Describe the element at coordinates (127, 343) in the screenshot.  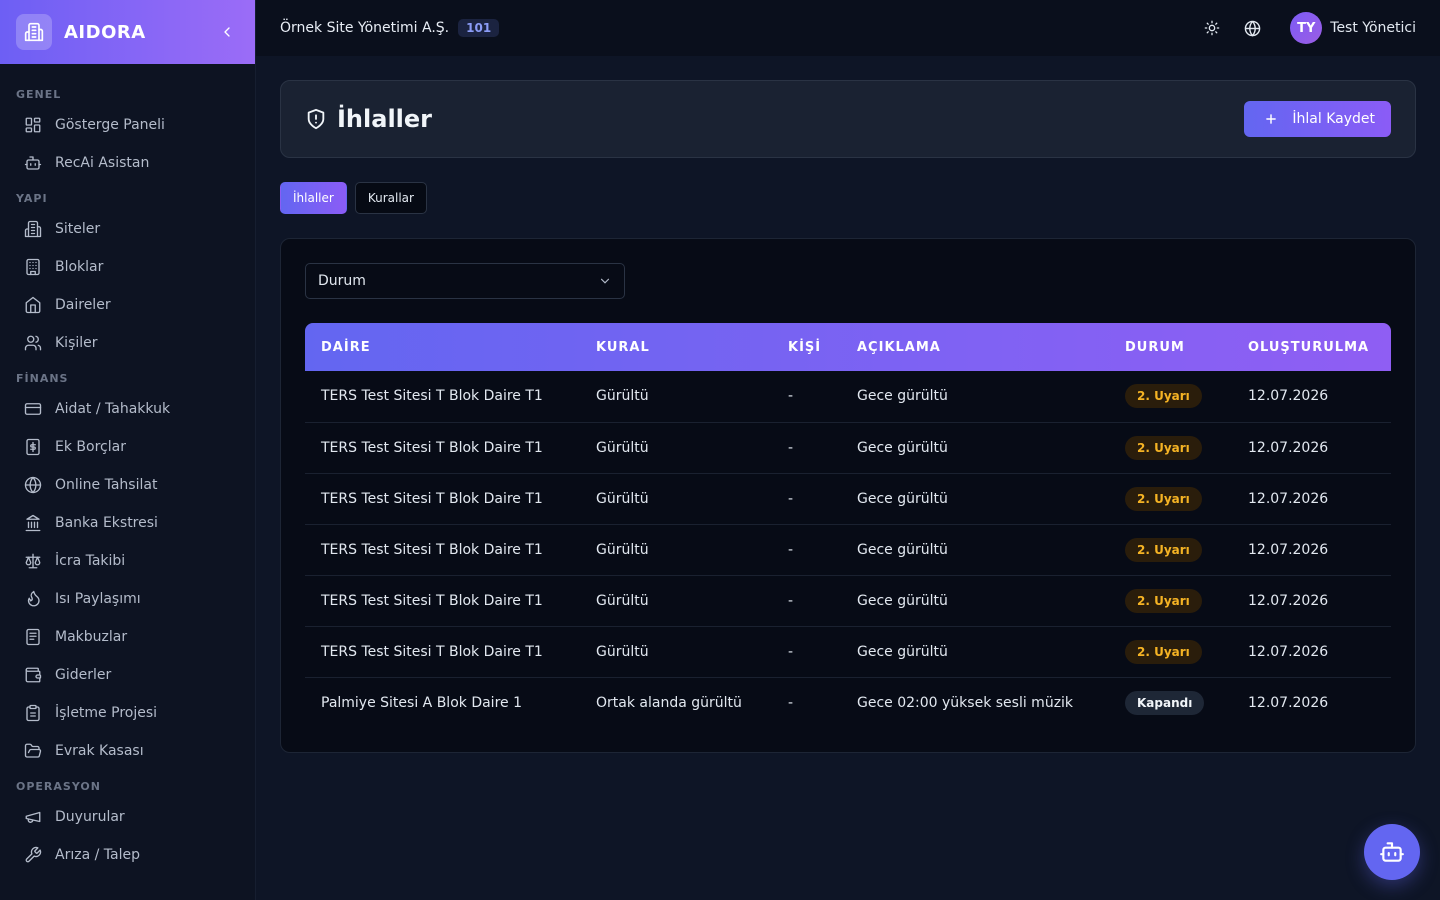
I see `sidebar-item-users: Kişiler` at that location.